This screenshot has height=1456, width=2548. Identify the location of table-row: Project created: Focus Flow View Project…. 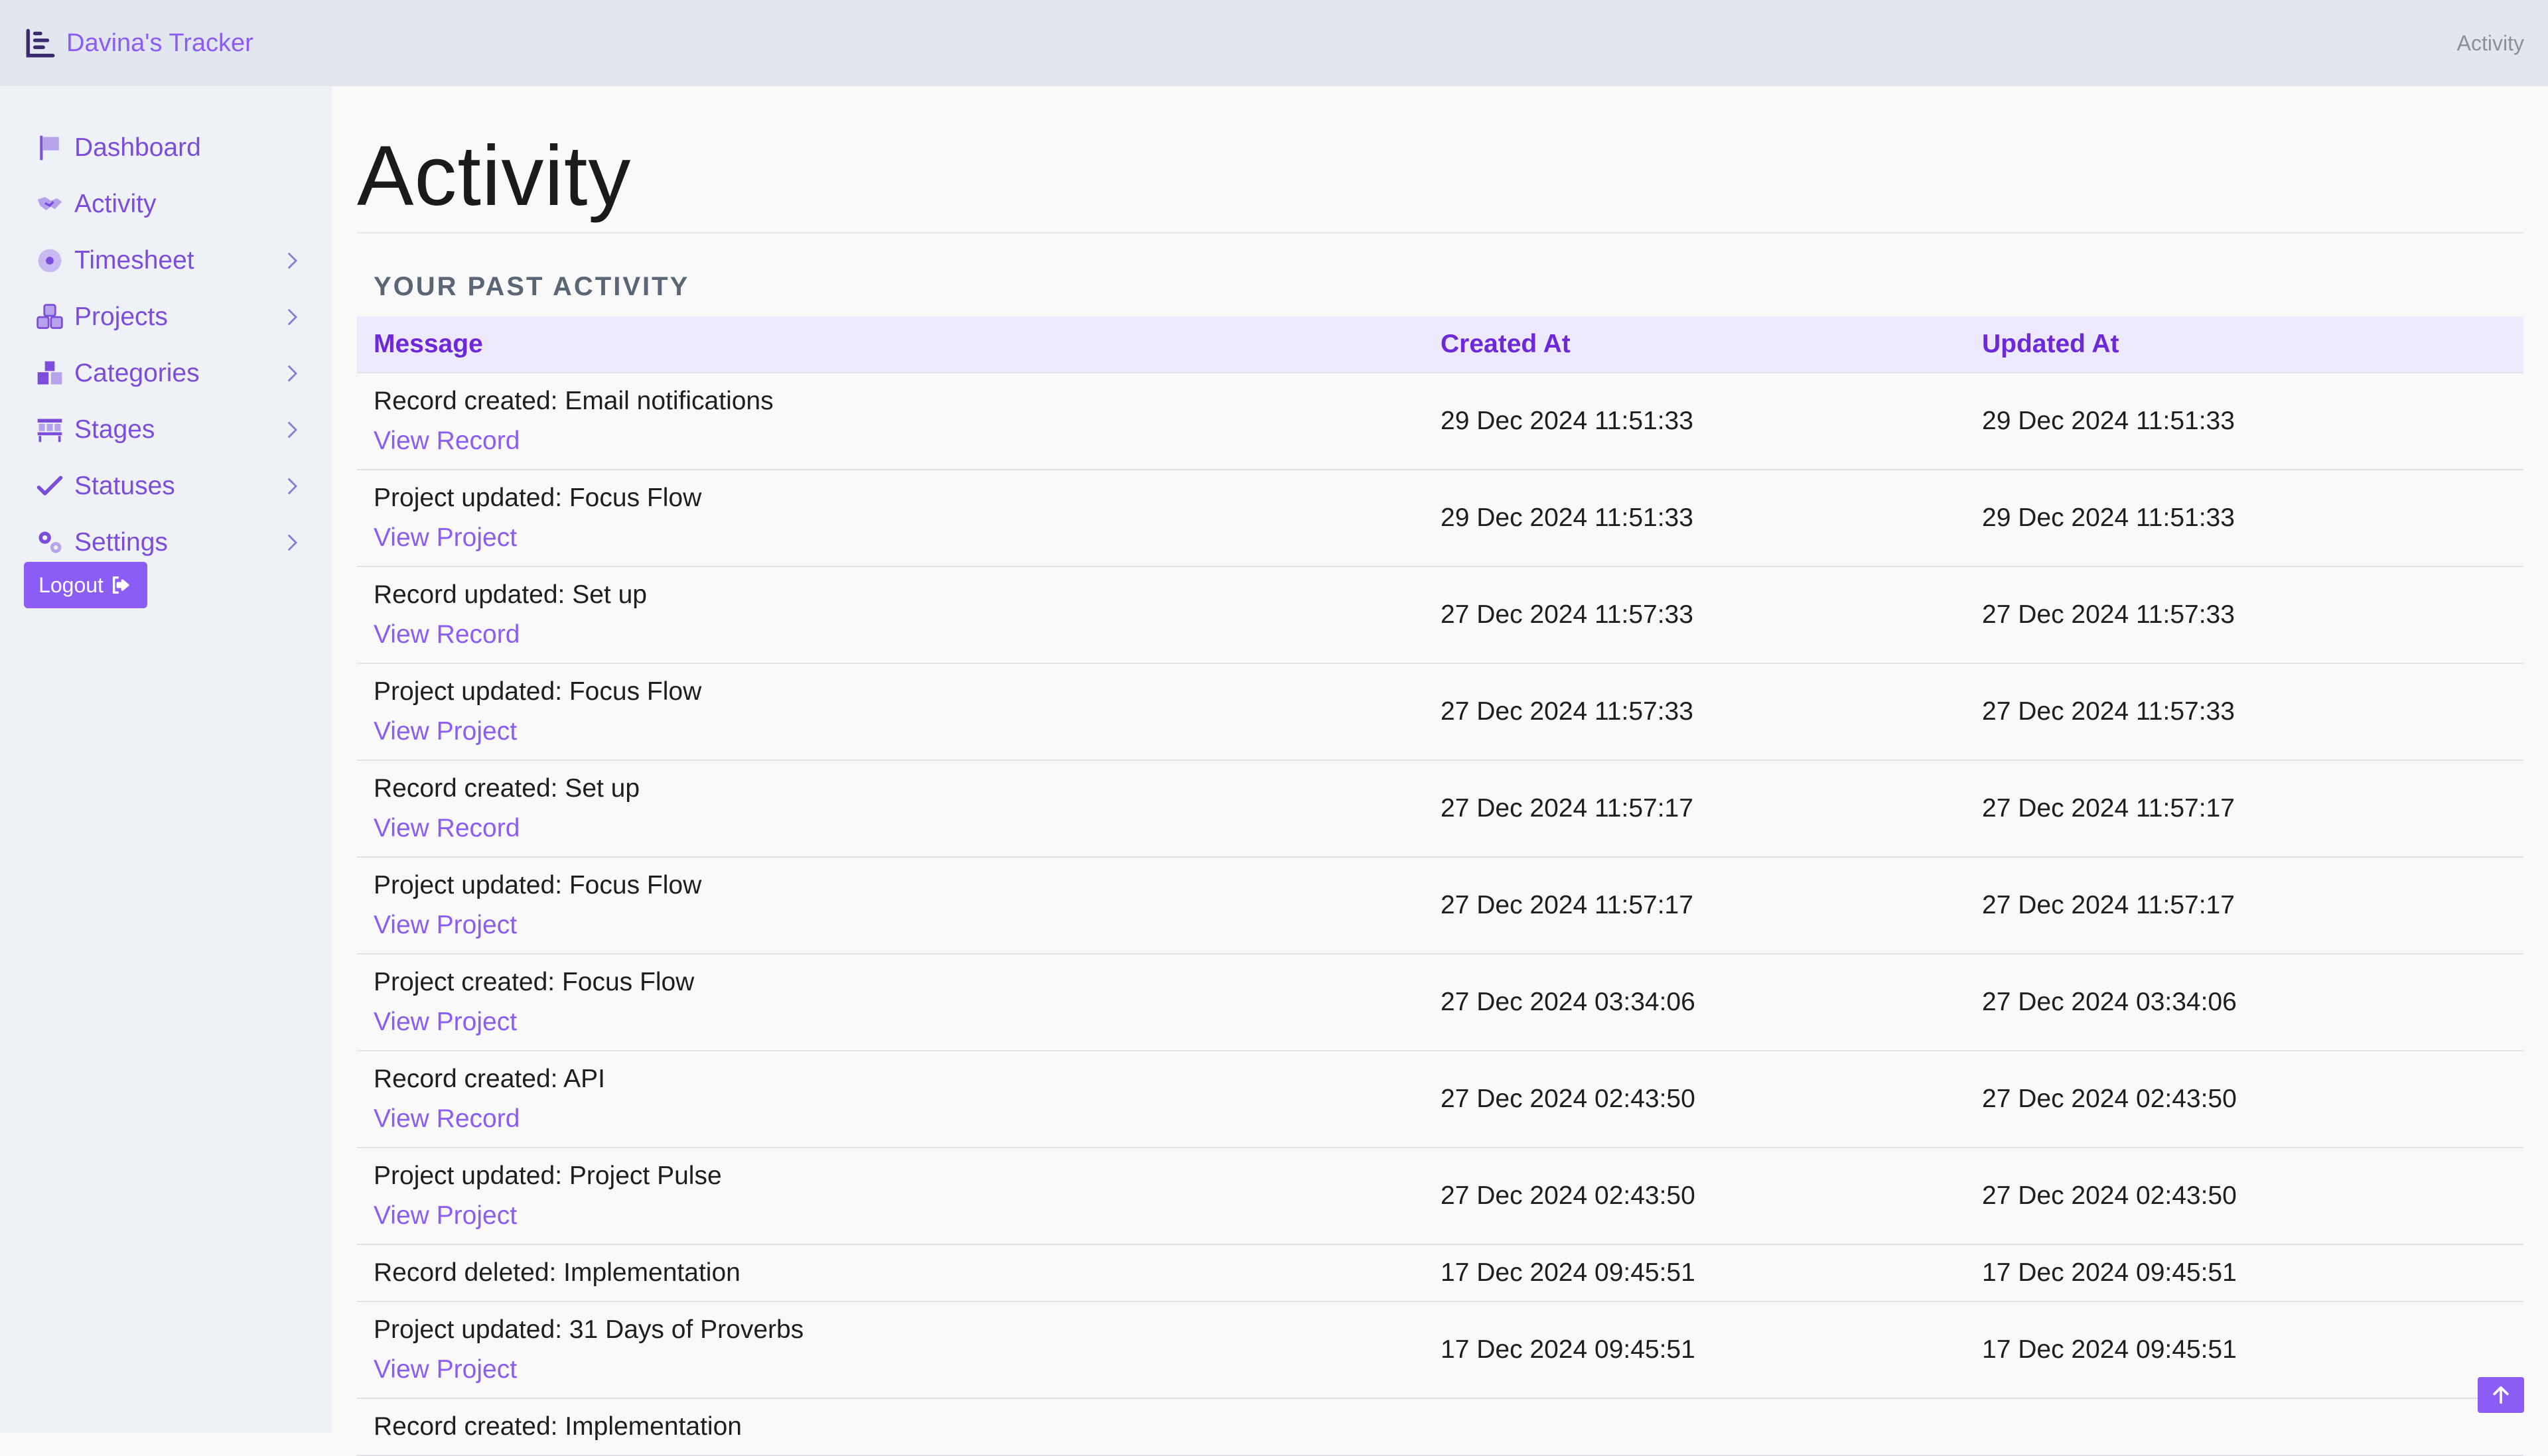
(1440, 1003).